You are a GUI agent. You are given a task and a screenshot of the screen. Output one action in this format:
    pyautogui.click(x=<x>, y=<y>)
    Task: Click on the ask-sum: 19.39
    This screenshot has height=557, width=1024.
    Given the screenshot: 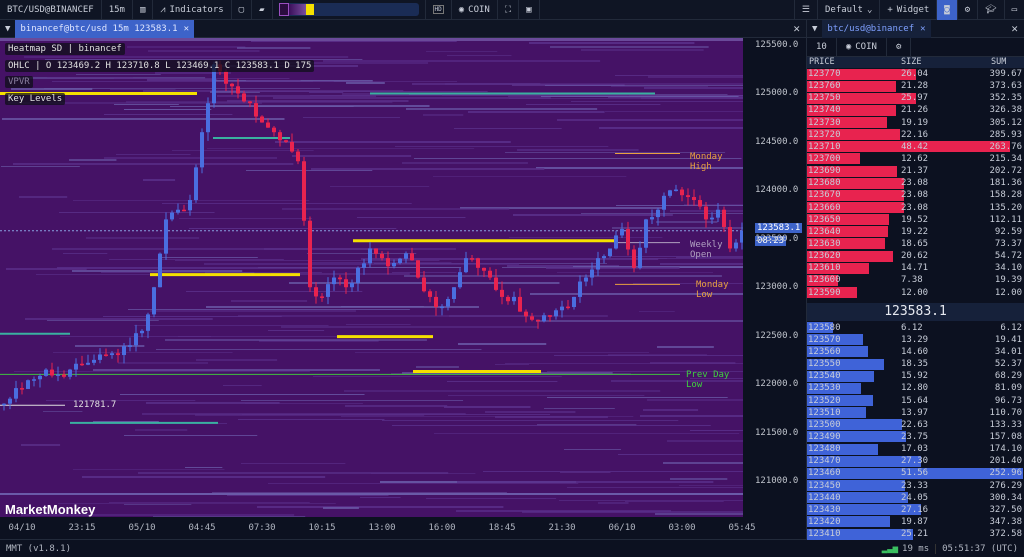 What is the action you would take?
    pyautogui.click(x=1008, y=280)
    